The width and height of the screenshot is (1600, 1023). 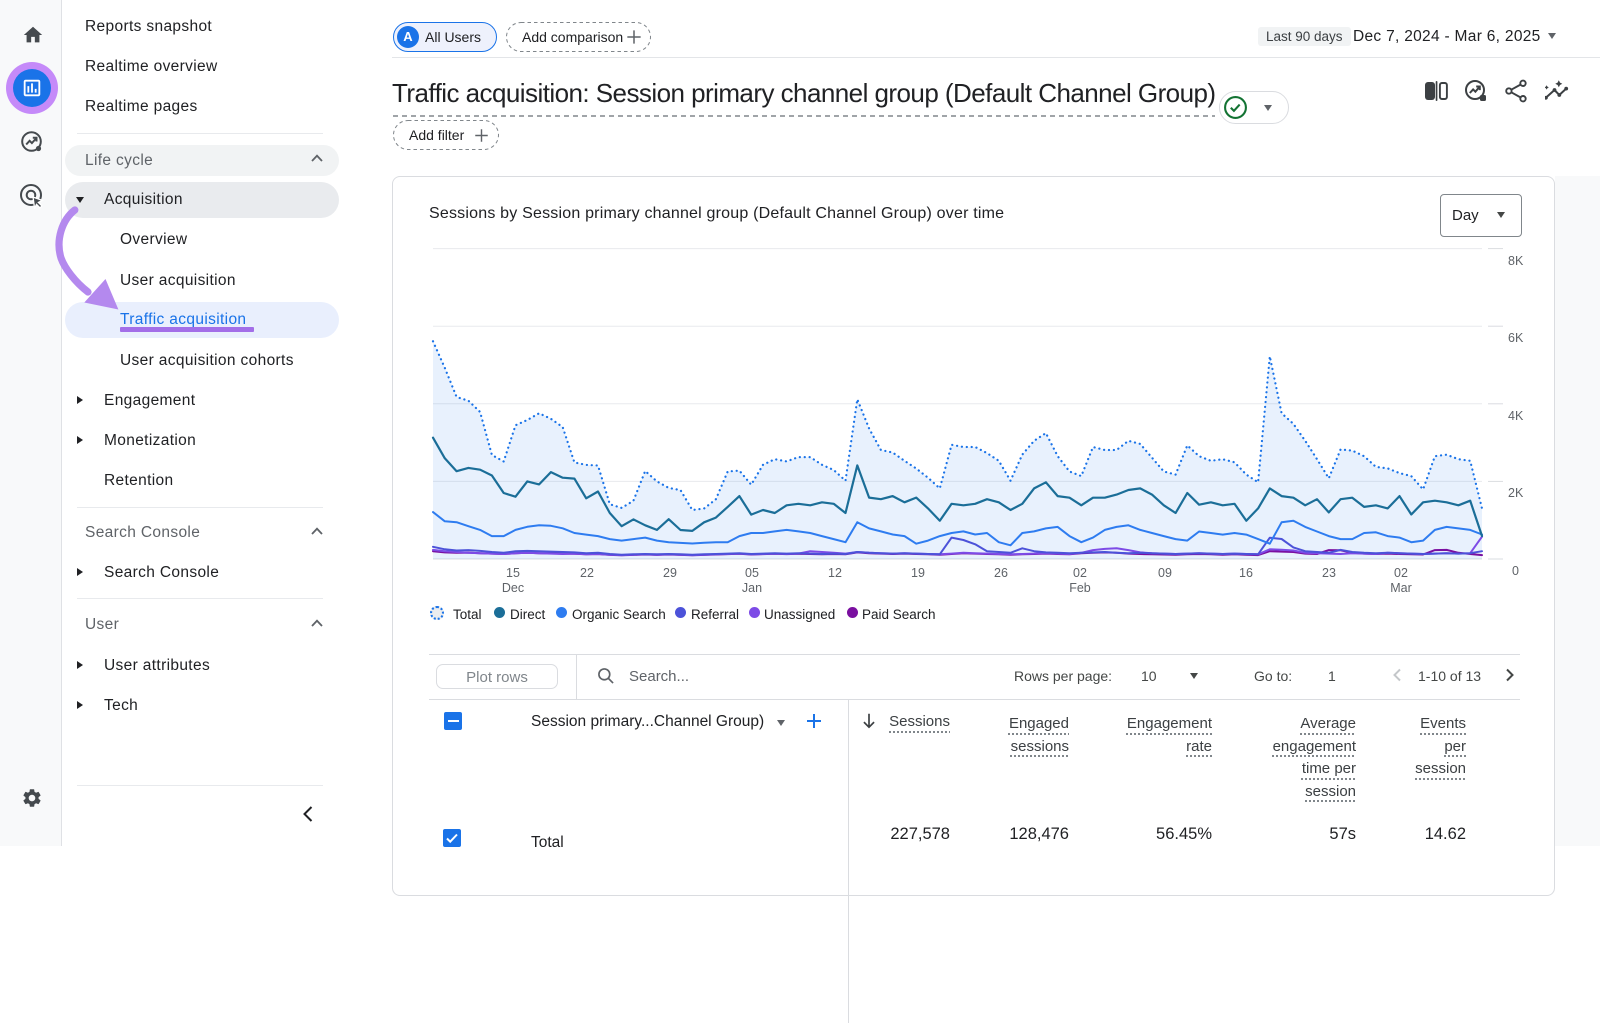 I want to click on svg-text: 19, so click(x=918, y=573).